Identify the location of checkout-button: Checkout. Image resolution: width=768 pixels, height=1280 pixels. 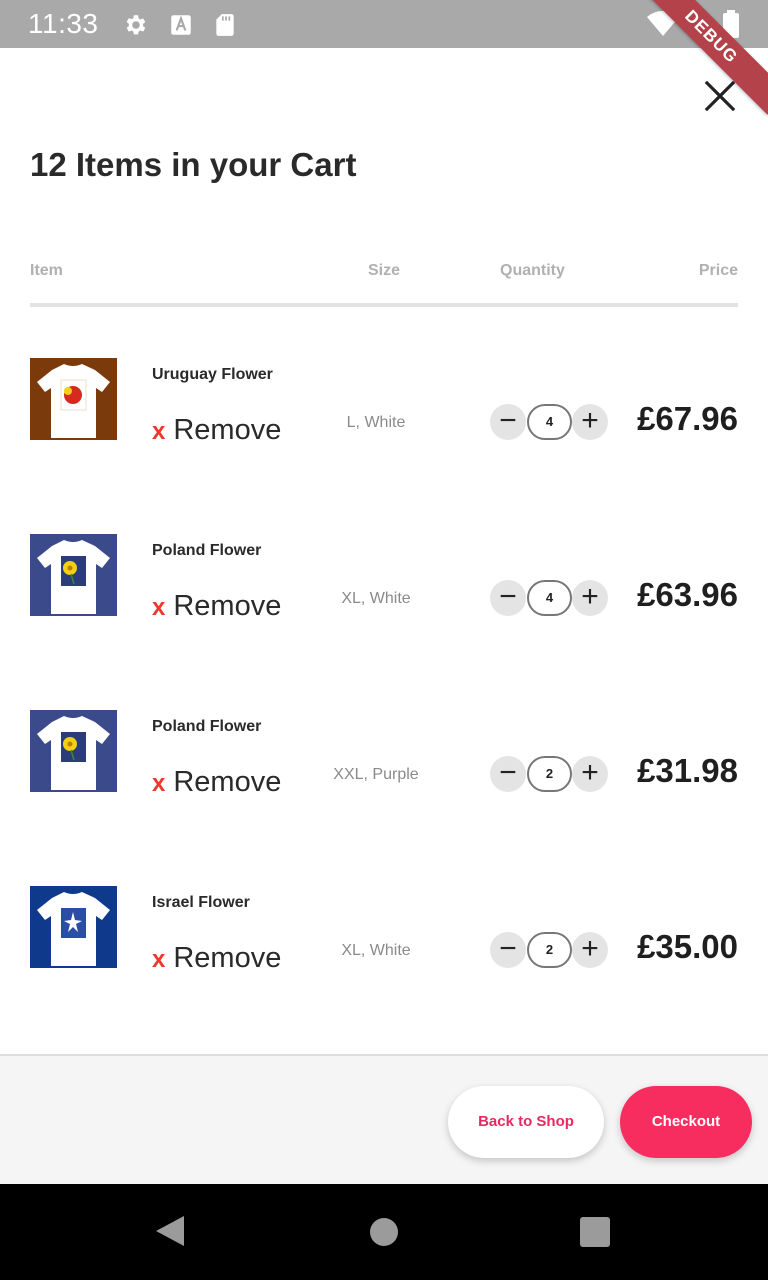
(686, 1122).